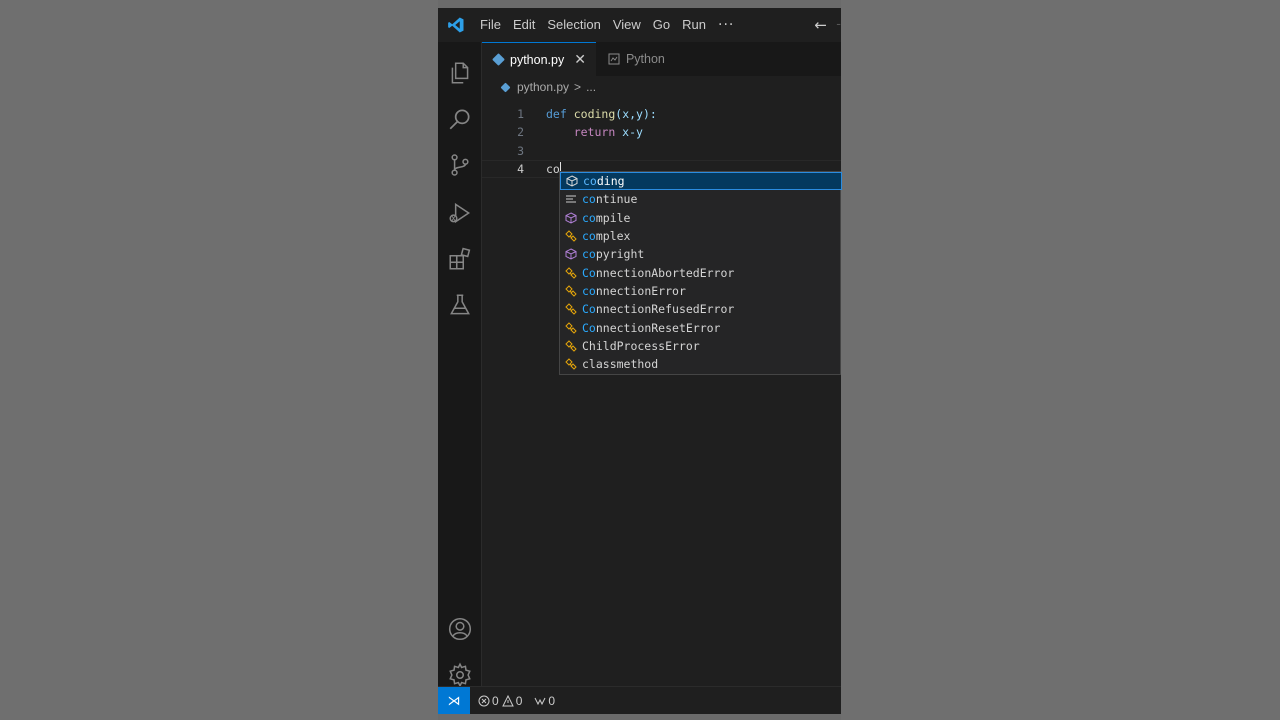 Image resolution: width=1280 pixels, height=720 pixels. Describe the element at coordinates (490, 25) in the screenshot. I see `menu-file: File` at that location.